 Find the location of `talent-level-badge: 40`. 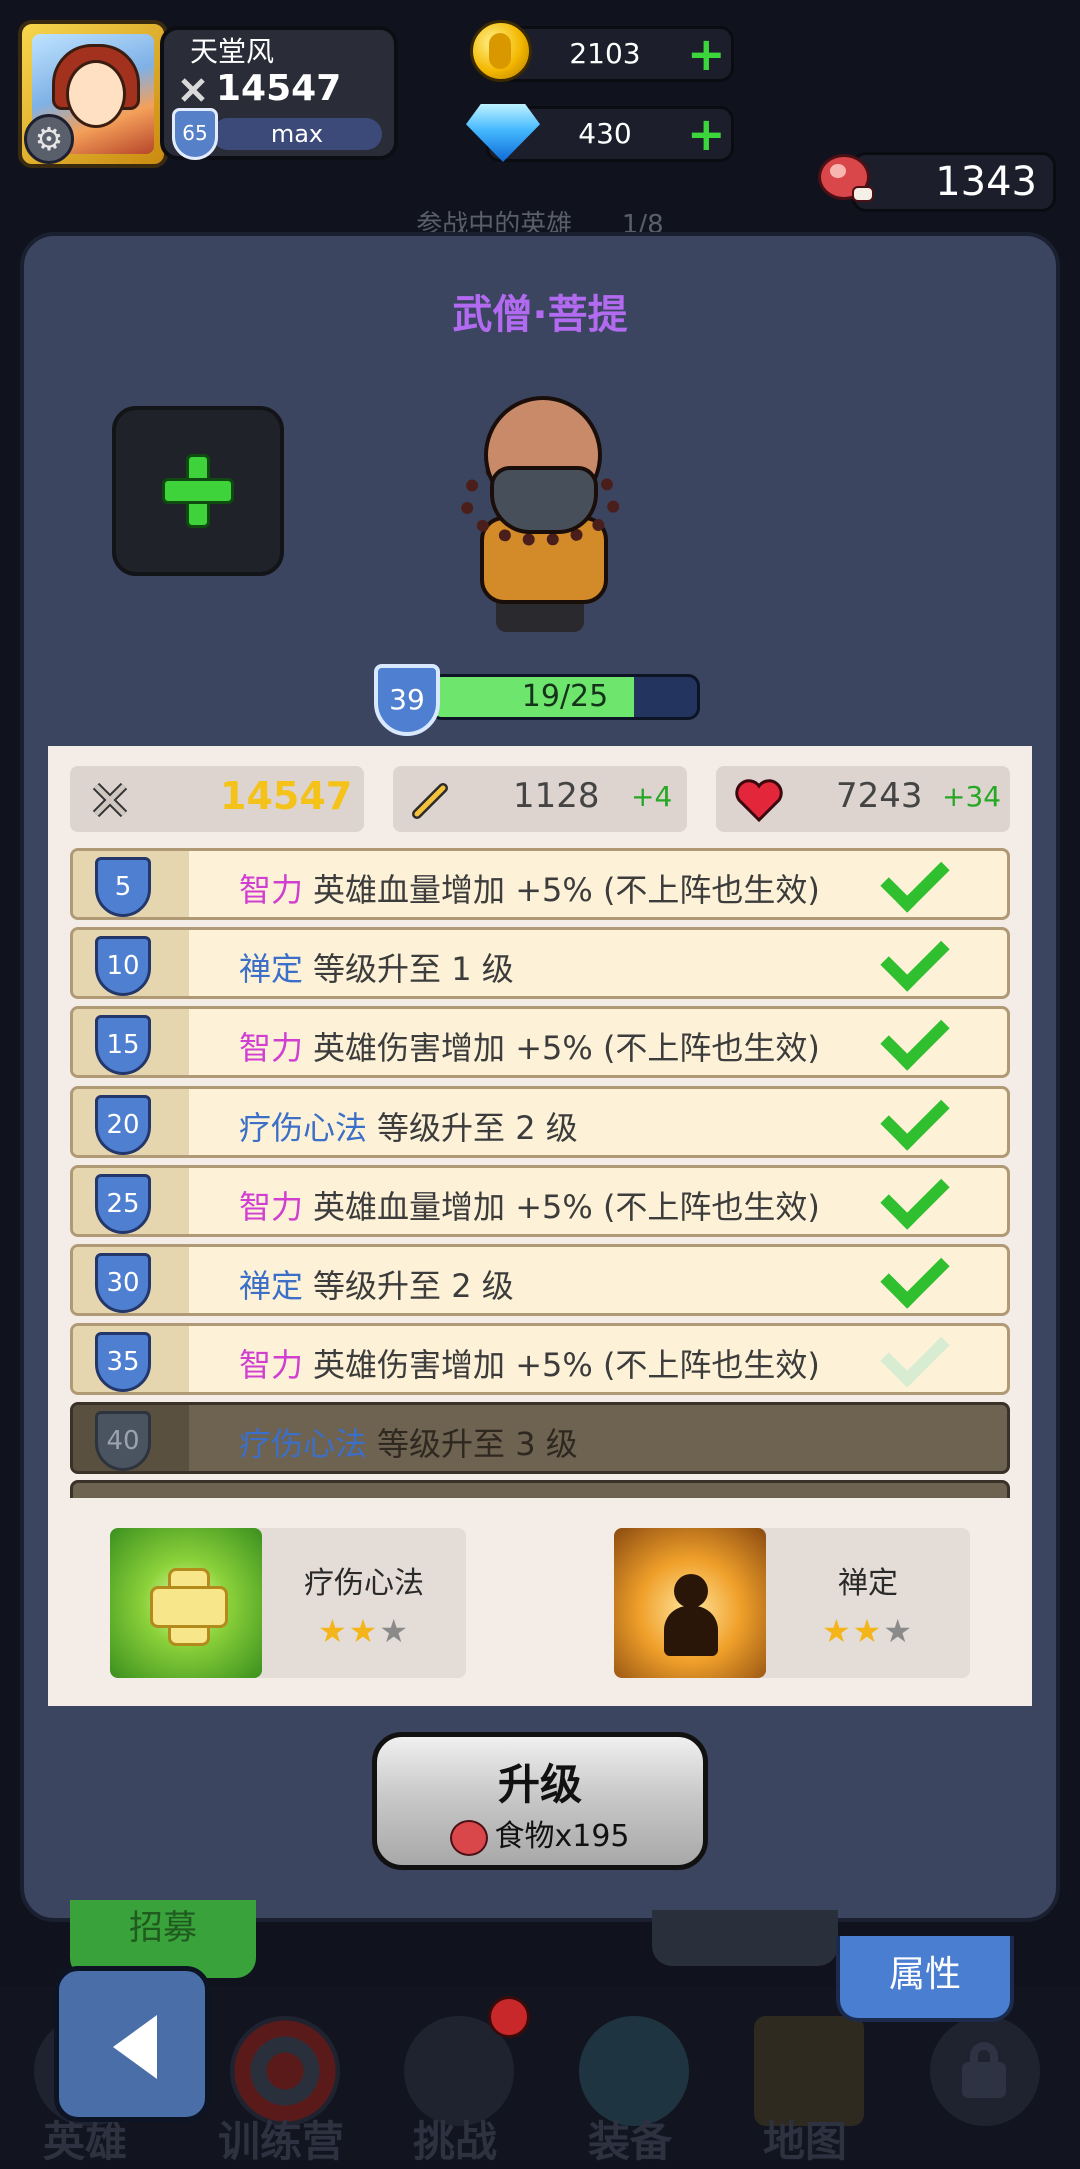

talent-level-badge: 40 is located at coordinates (123, 1441).